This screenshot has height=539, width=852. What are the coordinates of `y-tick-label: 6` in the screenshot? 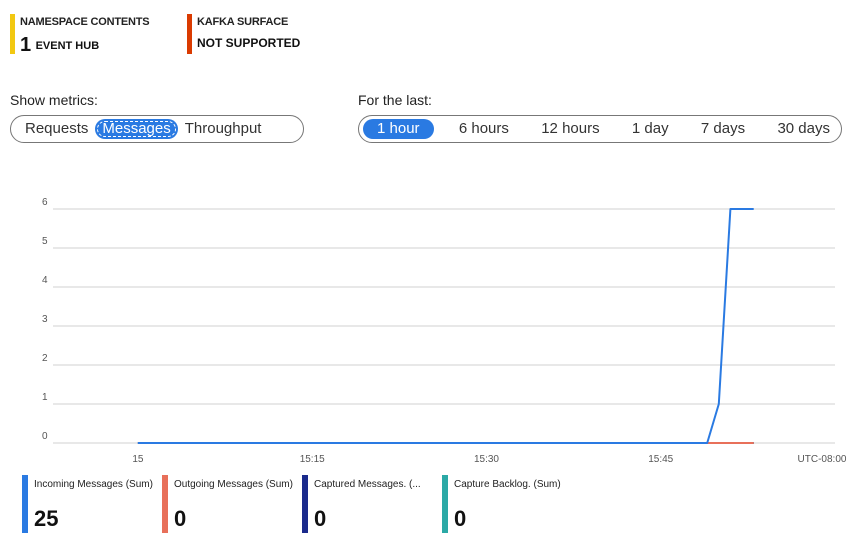 It's located at (45, 202).